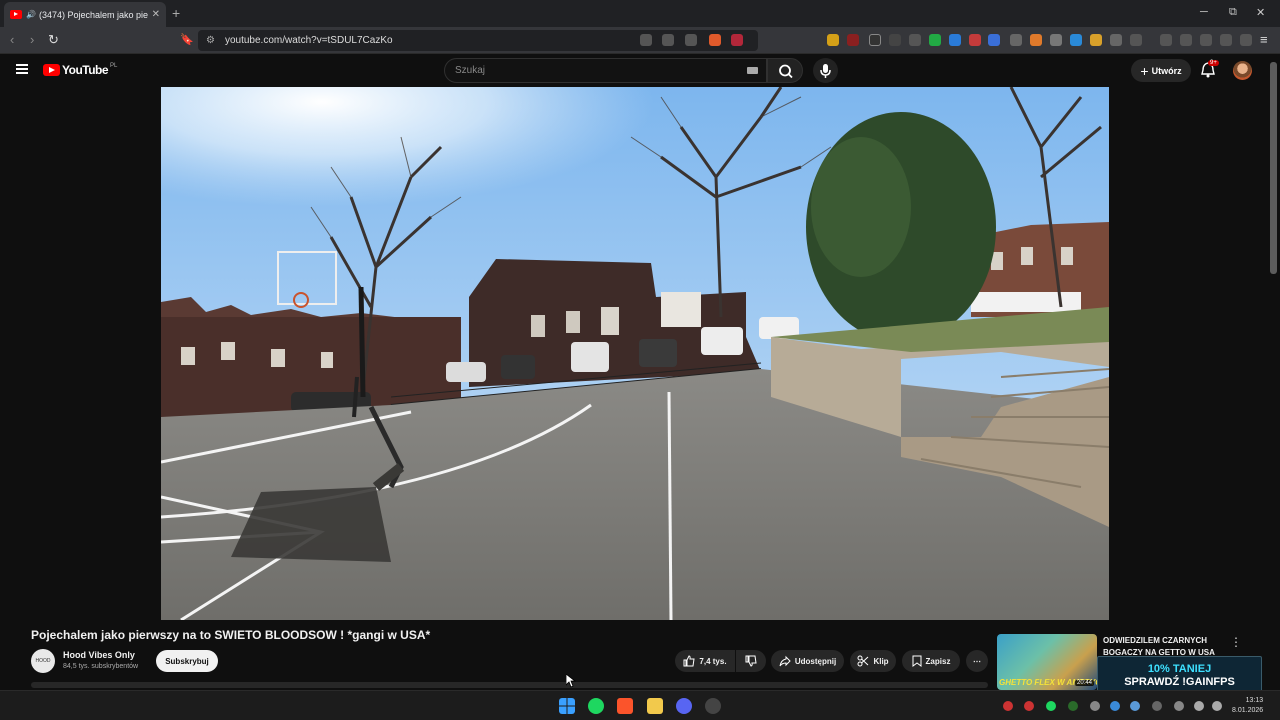 The height and width of the screenshot is (720, 1280). I want to click on plus-icon: +, so click(1144, 70).